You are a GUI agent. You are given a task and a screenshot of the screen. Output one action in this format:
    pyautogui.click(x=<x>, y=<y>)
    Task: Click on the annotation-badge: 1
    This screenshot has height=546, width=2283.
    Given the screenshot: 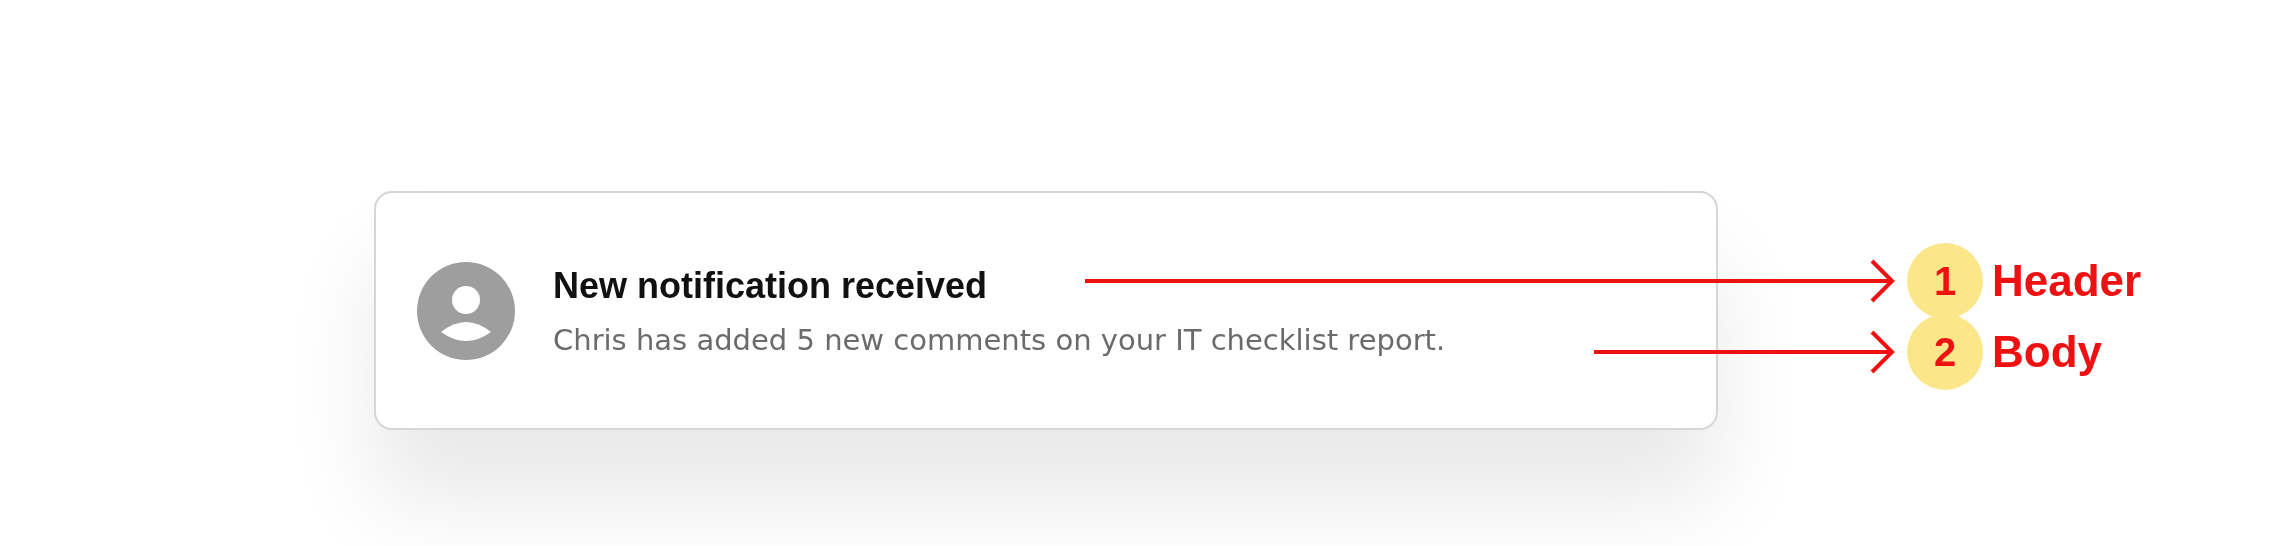 What is the action you would take?
    pyautogui.click(x=1945, y=281)
    